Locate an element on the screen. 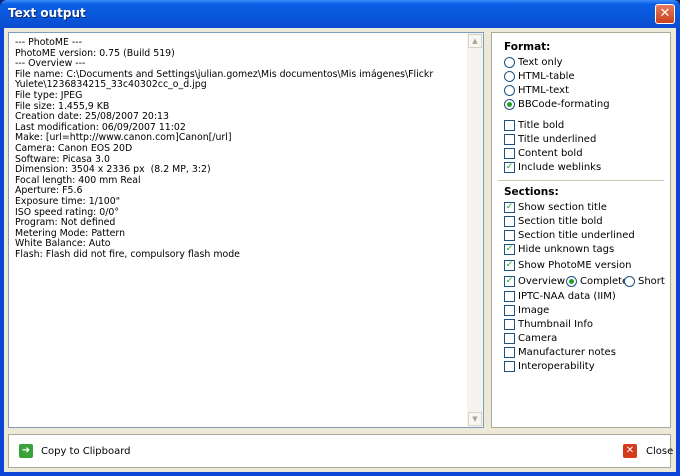 This screenshot has width=680, height=476. footer-bar: ➜ Copy to Clipboard ✕ Close is located at coordinates (340, 451).